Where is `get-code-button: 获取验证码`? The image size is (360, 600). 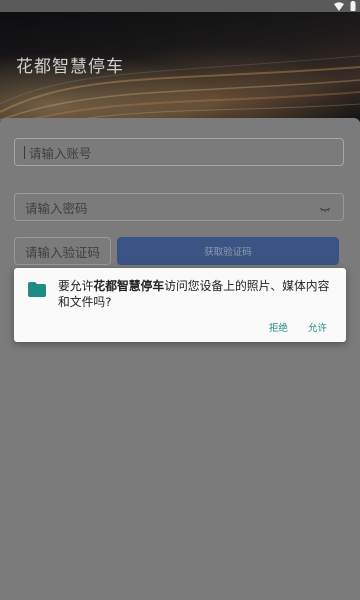
get-code-button: 获取验证码 is located at coordinates (228, 251).